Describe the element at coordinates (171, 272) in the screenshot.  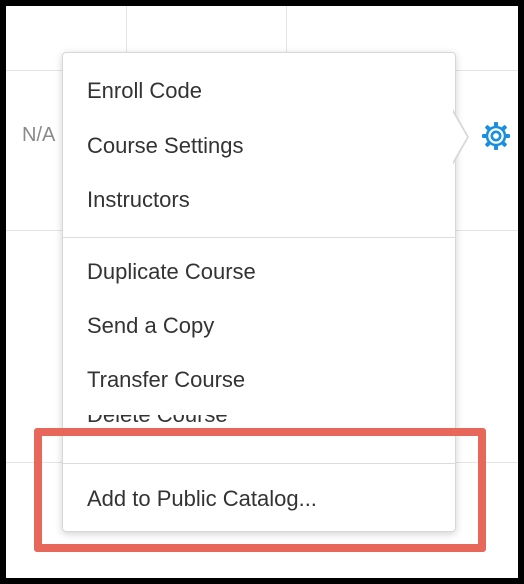
I see `menu-item-duplicate-course: Duplicate Course` at that location.